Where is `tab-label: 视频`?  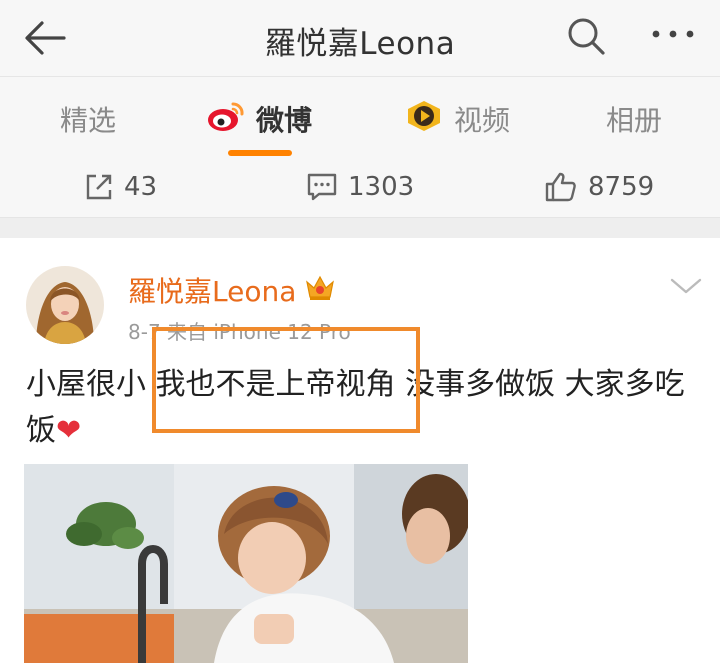 tab-label: 视频 is located at coordinates (482, 120).